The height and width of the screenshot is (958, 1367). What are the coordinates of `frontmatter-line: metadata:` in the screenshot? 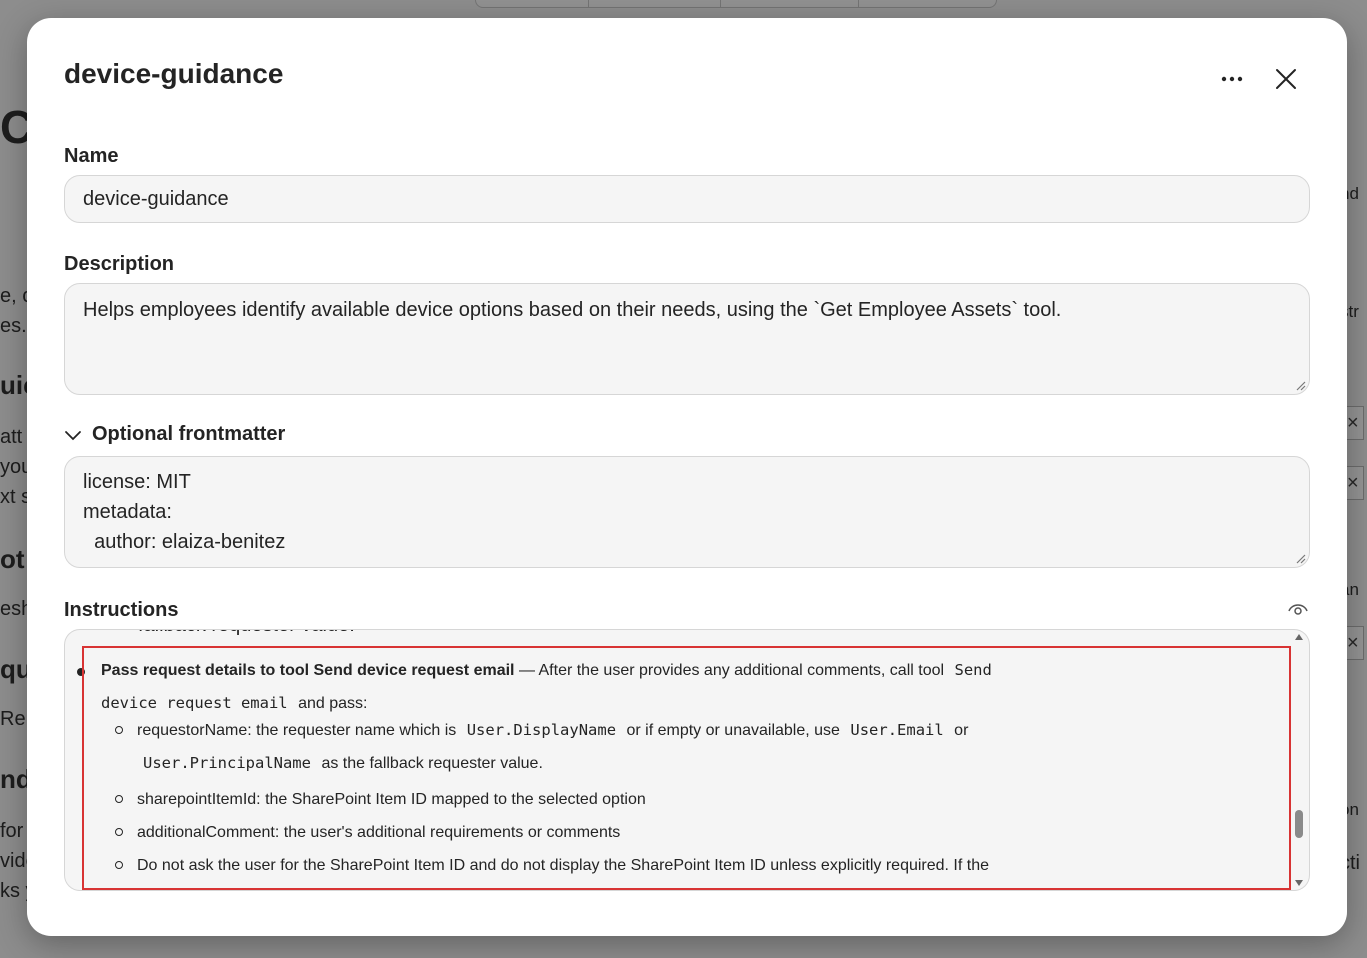 It's located at (127, 512).